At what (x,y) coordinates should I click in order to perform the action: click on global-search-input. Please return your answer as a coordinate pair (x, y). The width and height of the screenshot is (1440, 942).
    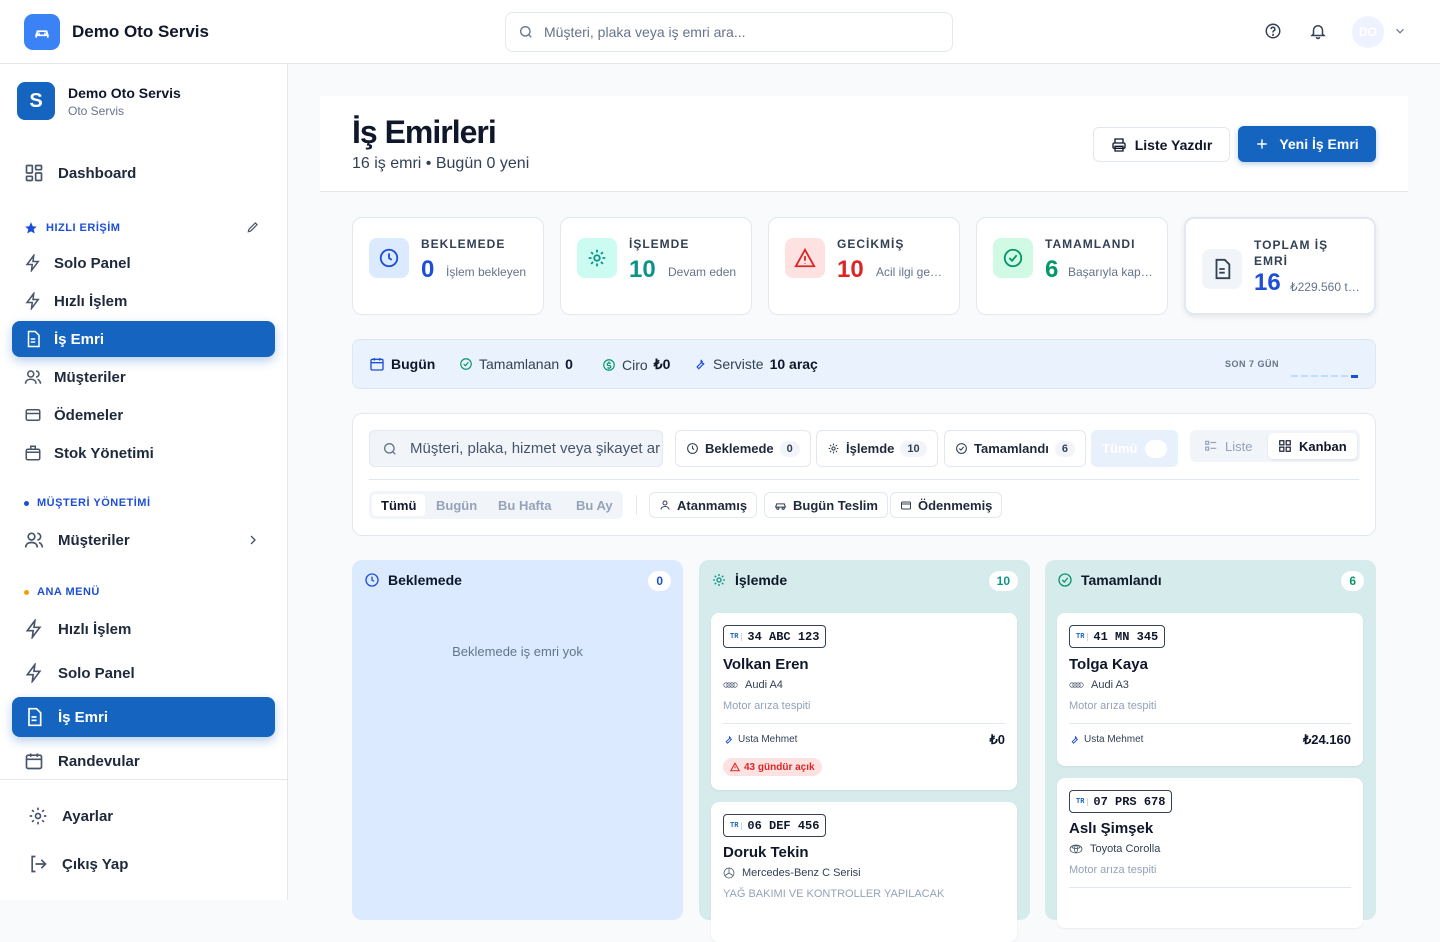
    Looking at the image, I should click on (734, 32).